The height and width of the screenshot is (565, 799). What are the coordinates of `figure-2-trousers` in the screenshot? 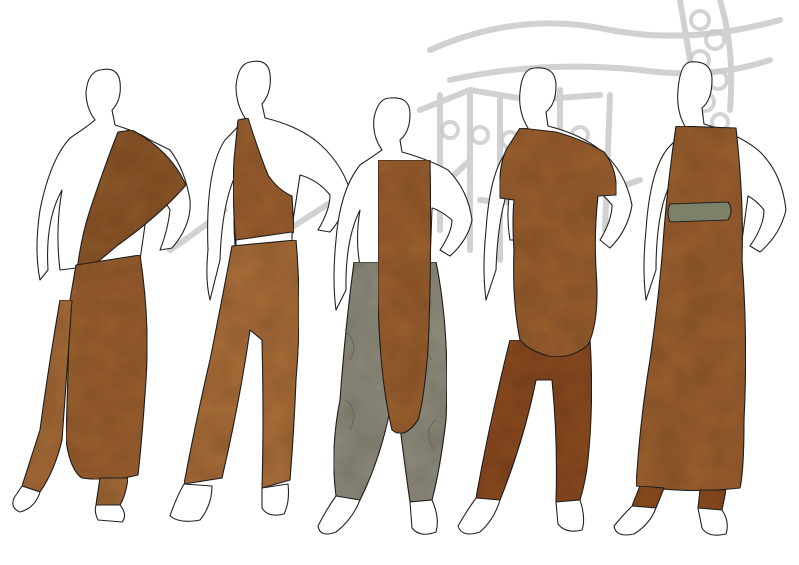 It's located at (241, 364).